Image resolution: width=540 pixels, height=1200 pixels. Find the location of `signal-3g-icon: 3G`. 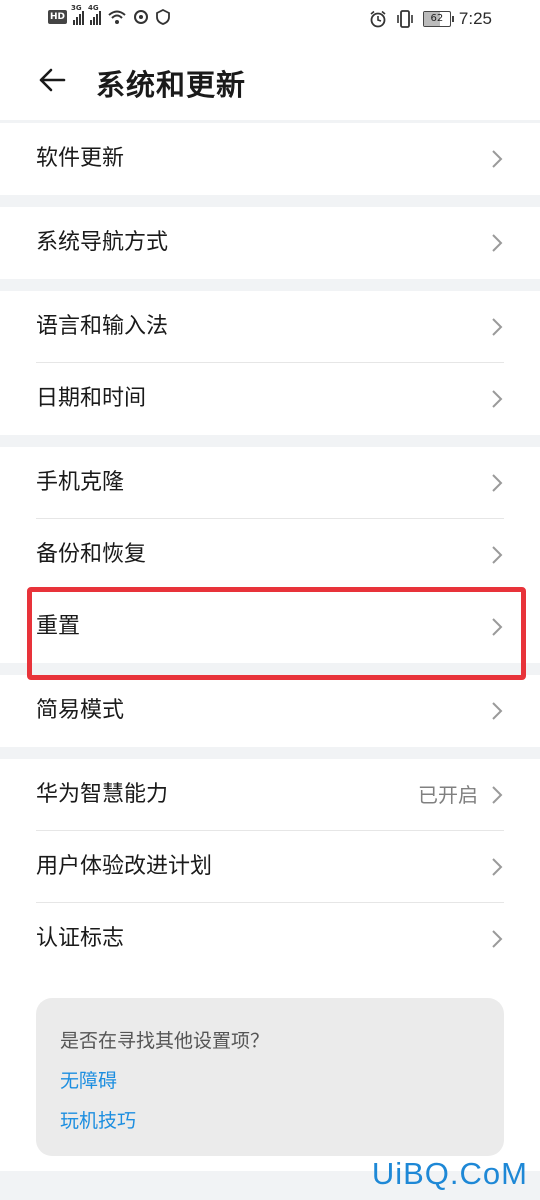

signal-3g-icon: 3G is located at coordinates (78, 14).